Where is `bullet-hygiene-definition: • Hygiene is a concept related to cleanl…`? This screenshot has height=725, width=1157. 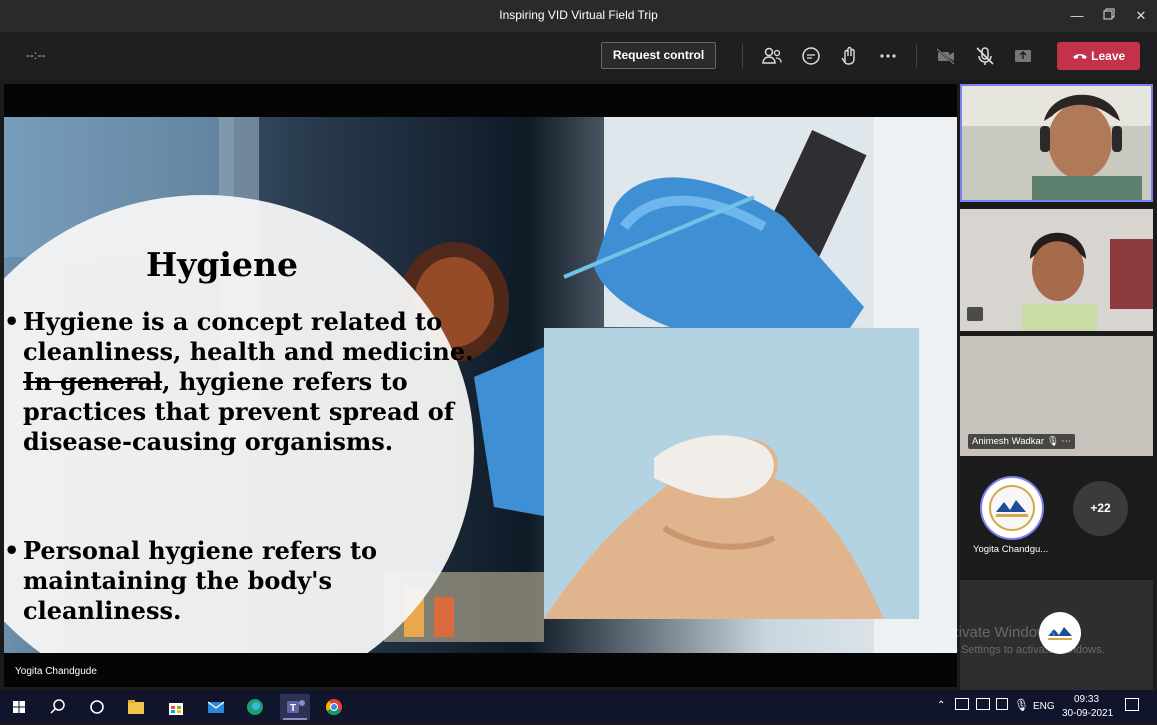
bullet-hygiene-definition: • Hygiene is a concept related to cleanl… is located at coordinates (239, 382).